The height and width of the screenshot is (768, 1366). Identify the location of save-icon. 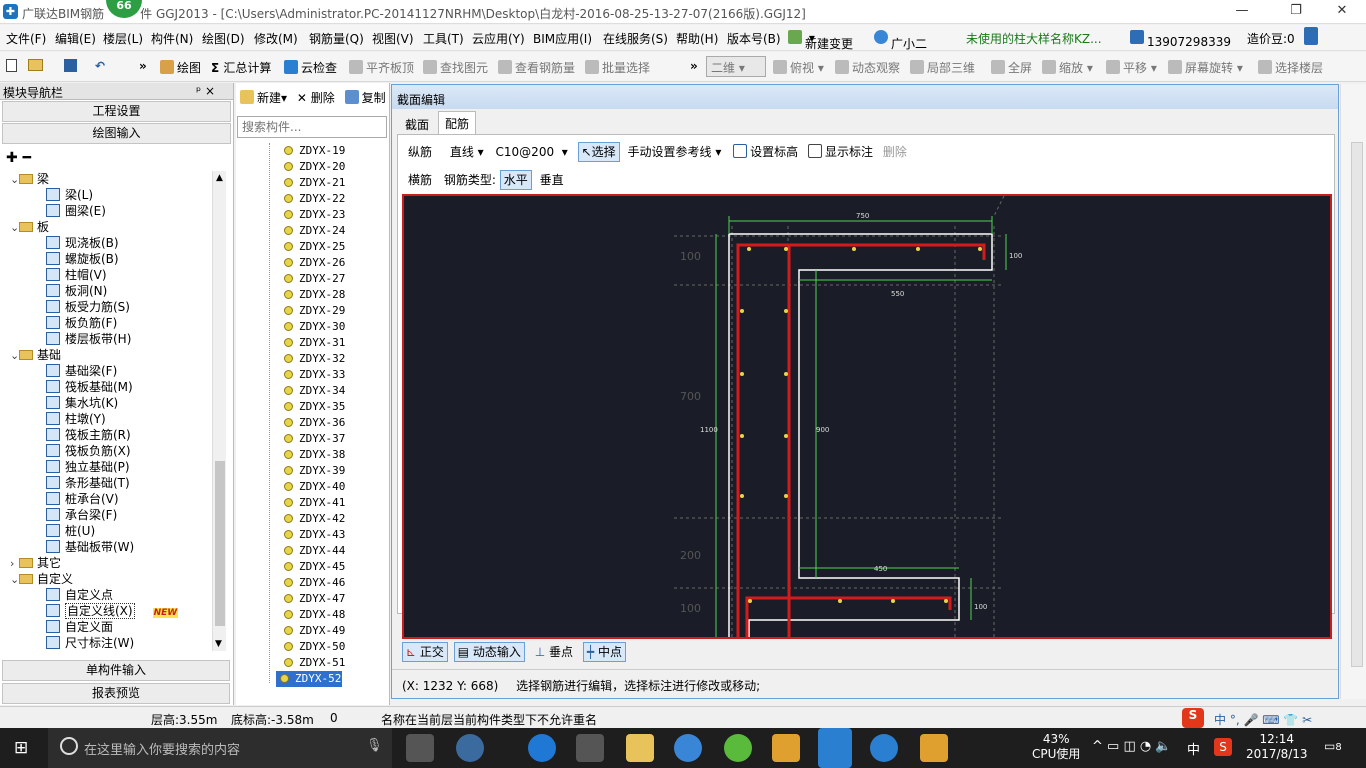
(70, 65).